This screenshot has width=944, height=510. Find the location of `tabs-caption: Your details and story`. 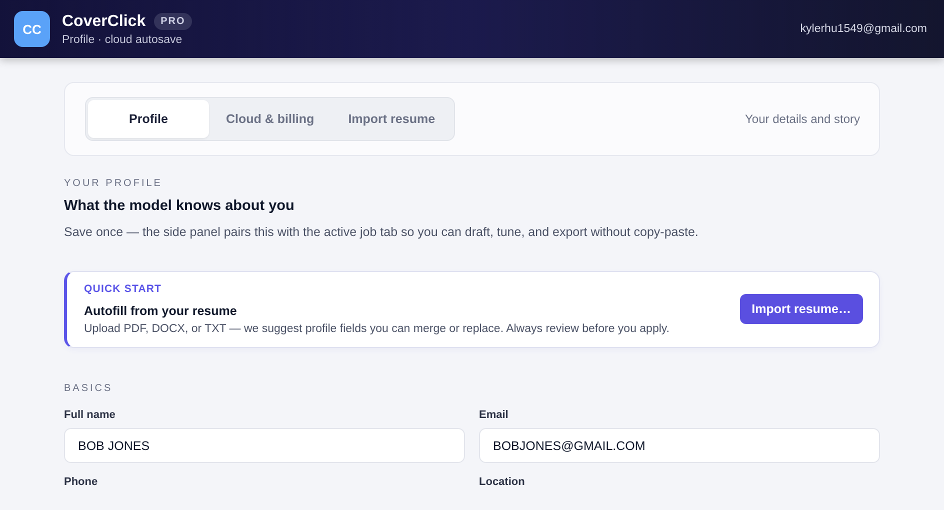

tabs-caption: Your details and story is located at coordinates (802, 119).